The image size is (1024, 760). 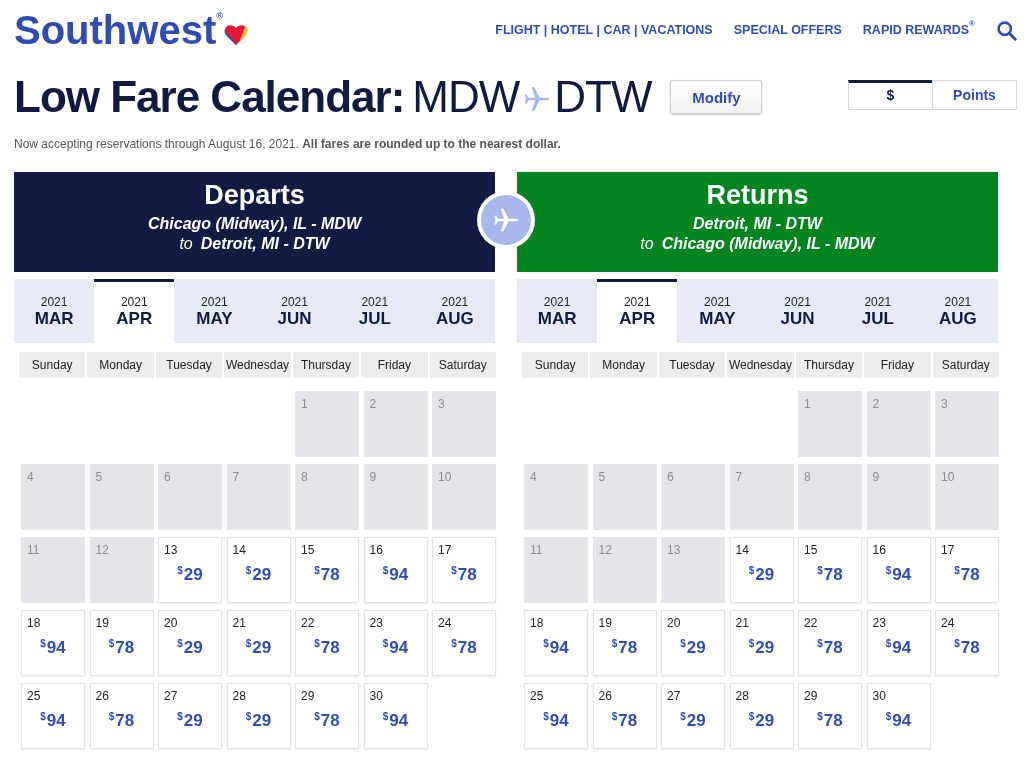 I want to click on day-number: 2, so click(x=876, y=404).